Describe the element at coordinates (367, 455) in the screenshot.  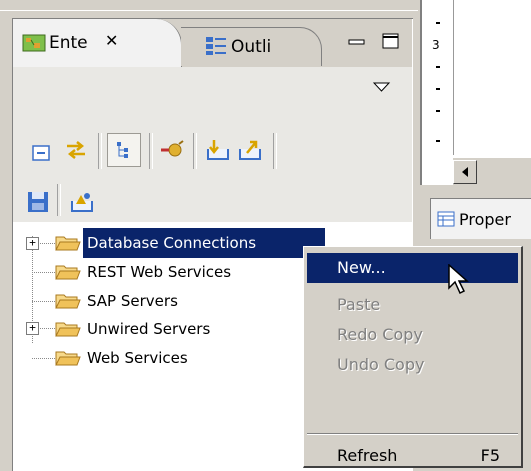
I see `menu-item-label: Refresh` at that location.